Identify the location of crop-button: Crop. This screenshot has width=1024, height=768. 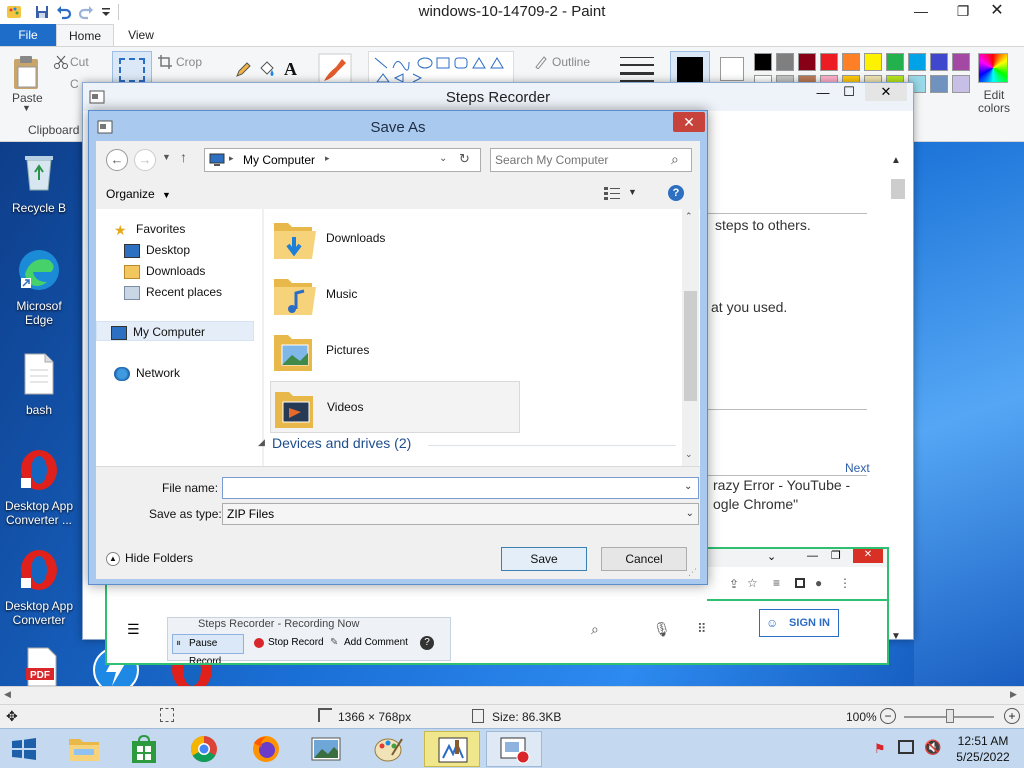
(189, 62).